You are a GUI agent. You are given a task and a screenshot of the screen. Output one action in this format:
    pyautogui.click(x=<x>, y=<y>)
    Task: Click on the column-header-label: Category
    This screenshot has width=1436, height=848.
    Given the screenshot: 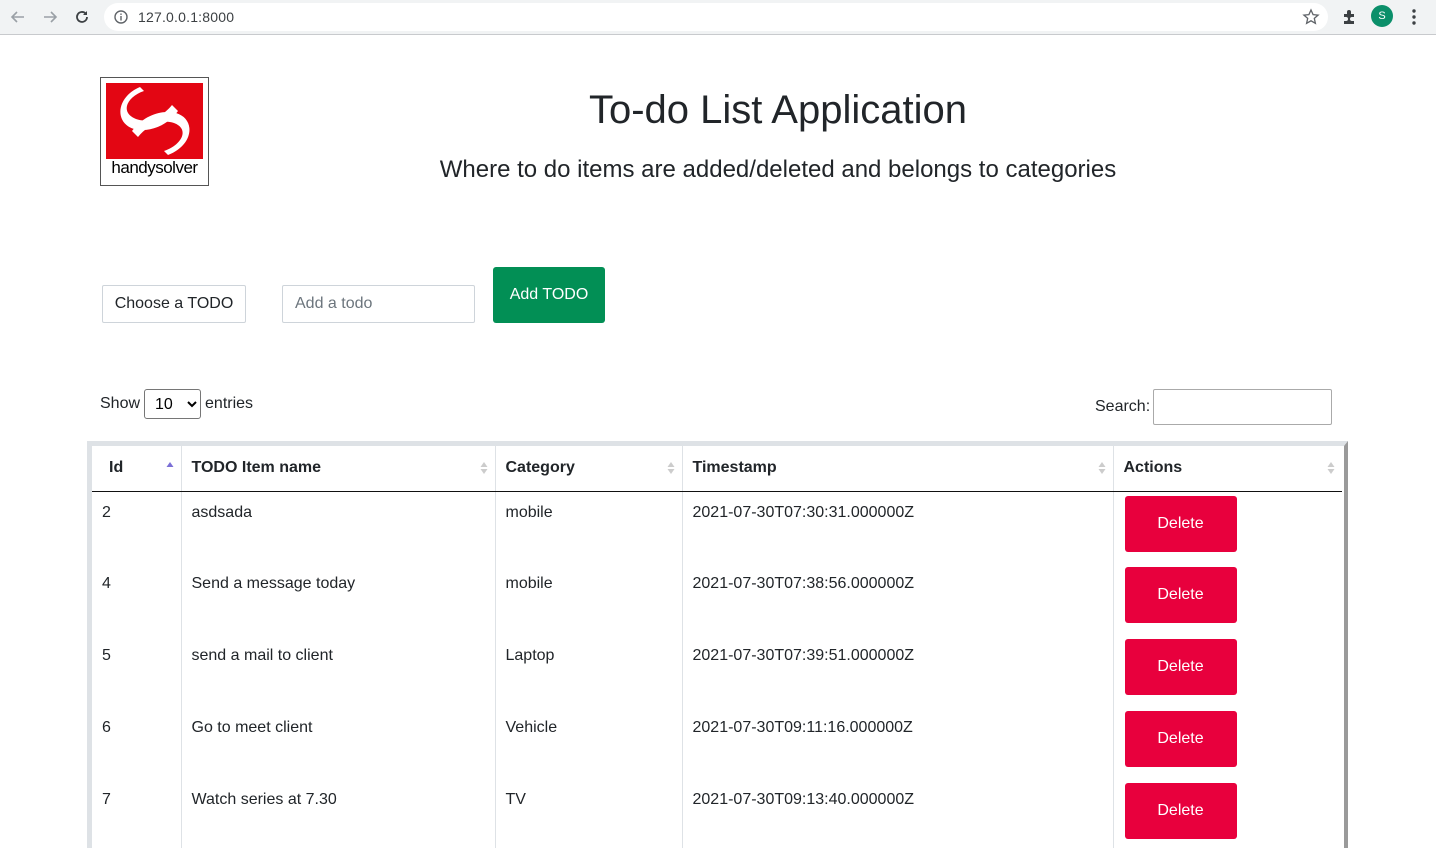 What is the action you would take?
    pyautogui.click(x=540, y=468)
    